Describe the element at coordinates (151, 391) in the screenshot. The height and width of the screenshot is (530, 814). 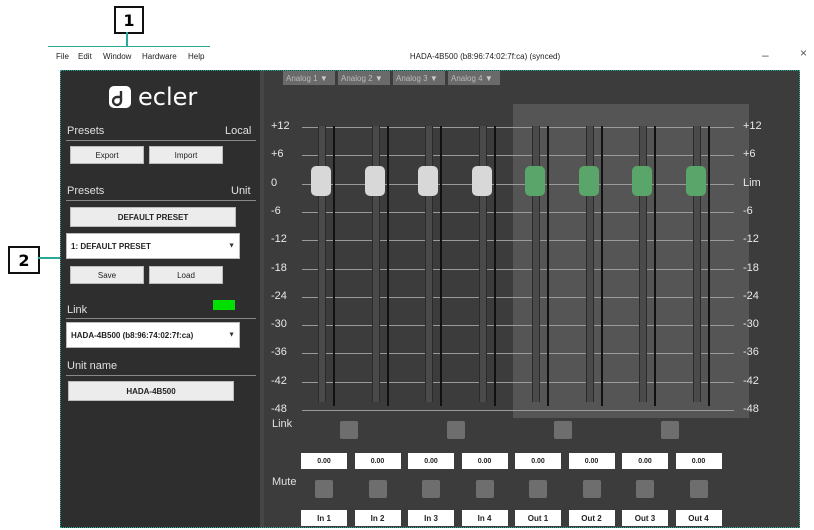
I see `unit-name-field: HADA-4B500` at that location.